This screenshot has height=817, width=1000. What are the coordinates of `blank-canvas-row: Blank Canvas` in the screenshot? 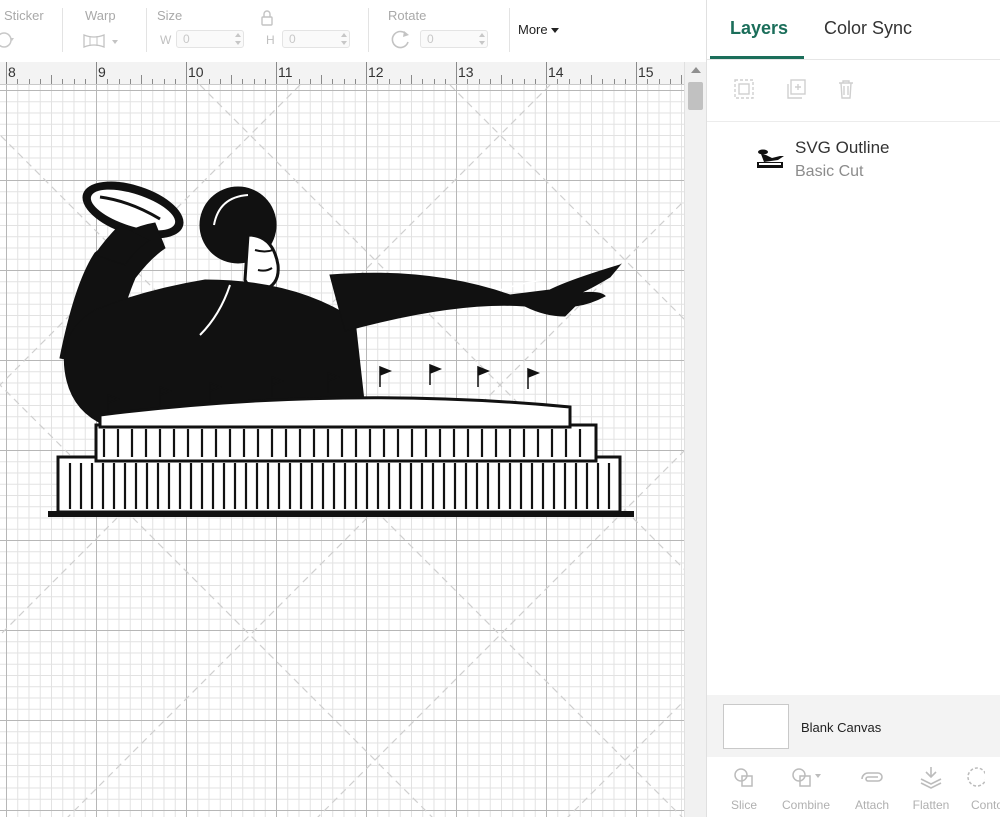 It's located at (853, 726).